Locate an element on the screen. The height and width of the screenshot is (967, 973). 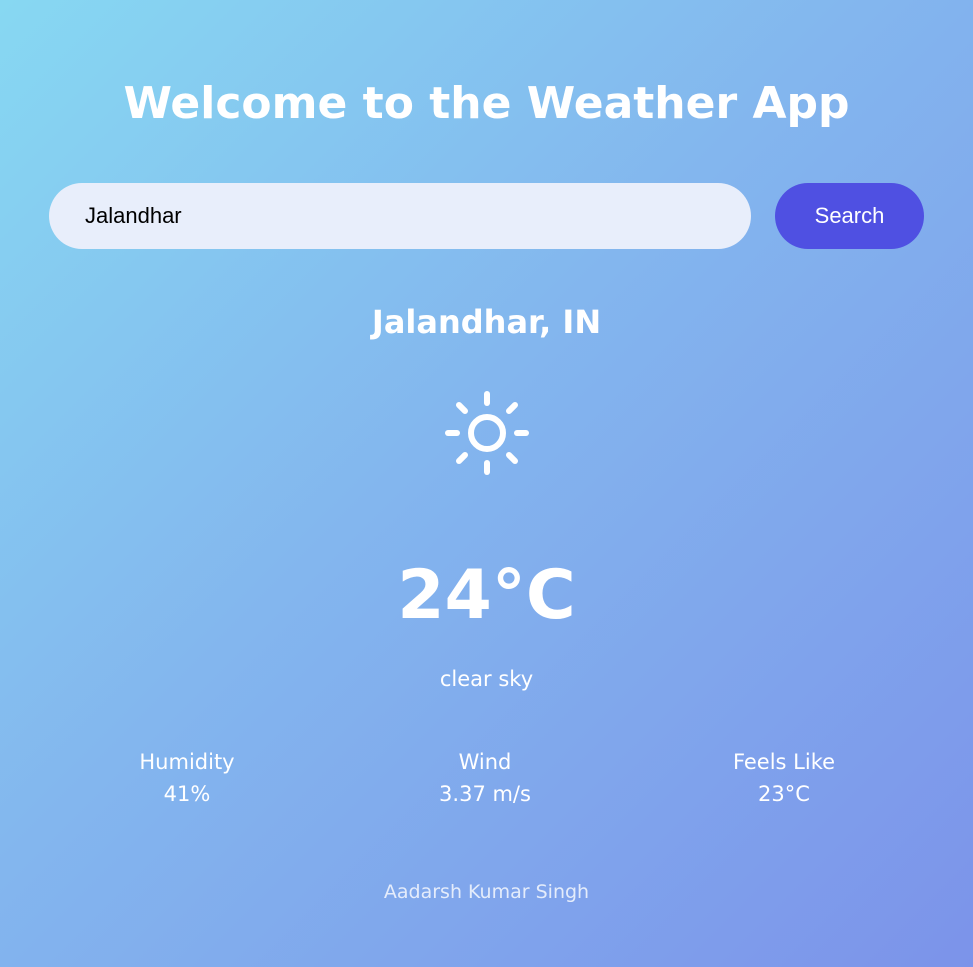
humidity-label: Humidity is located at coordinates (187, 762).